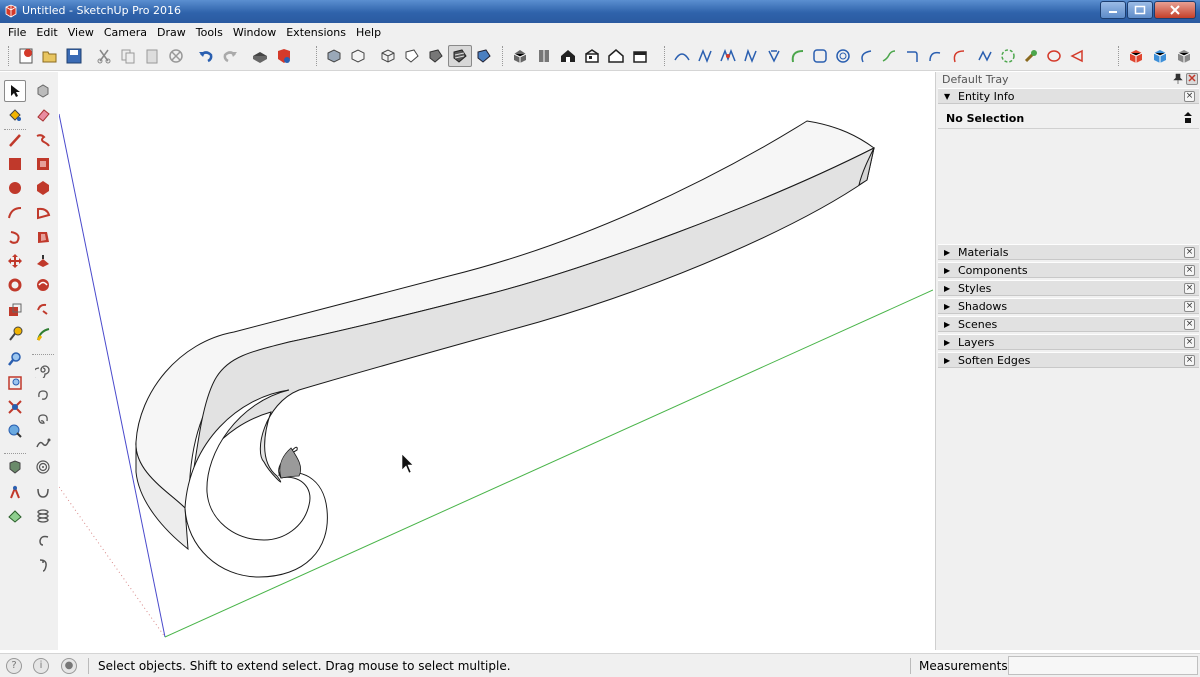 Image resolution: width=1200 pixels, height=677 pixels. Describe the element at coordinates (15, 431) in the screenshot. I see `position-camera-icon` at that location.